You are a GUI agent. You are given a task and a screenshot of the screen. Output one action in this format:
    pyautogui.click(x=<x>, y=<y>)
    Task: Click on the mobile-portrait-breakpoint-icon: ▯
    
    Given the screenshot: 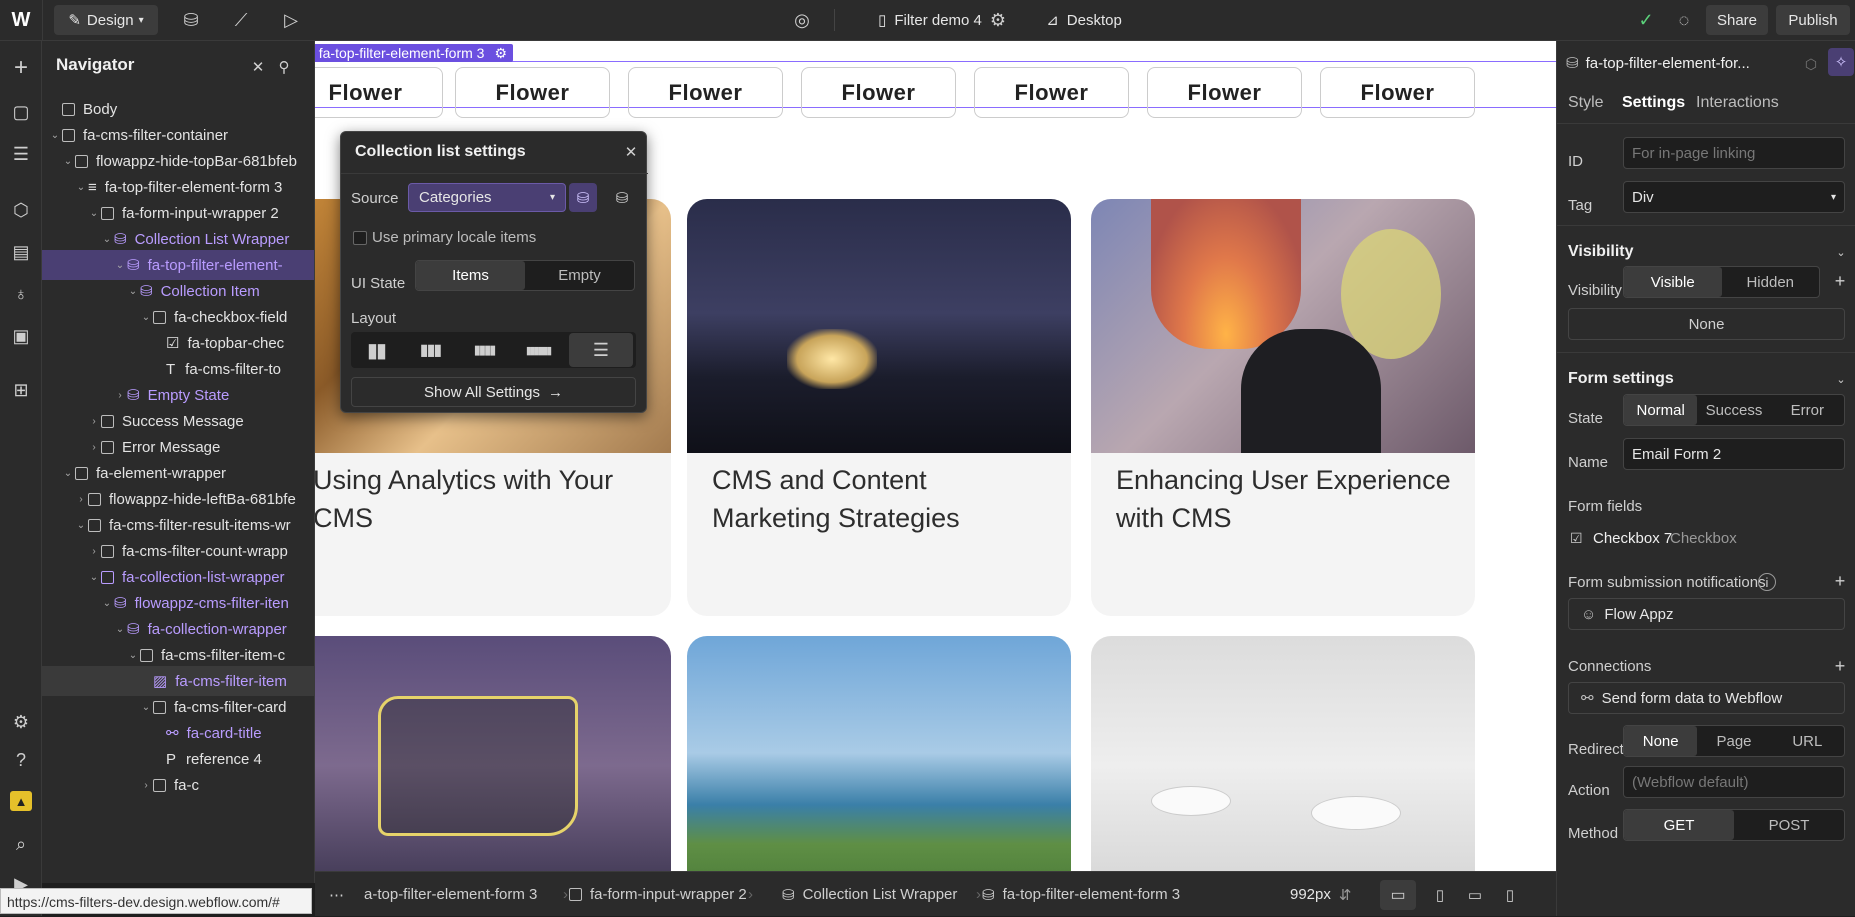 What is the action you would take?
    pyautogui.click(x=1510, y=895)
    